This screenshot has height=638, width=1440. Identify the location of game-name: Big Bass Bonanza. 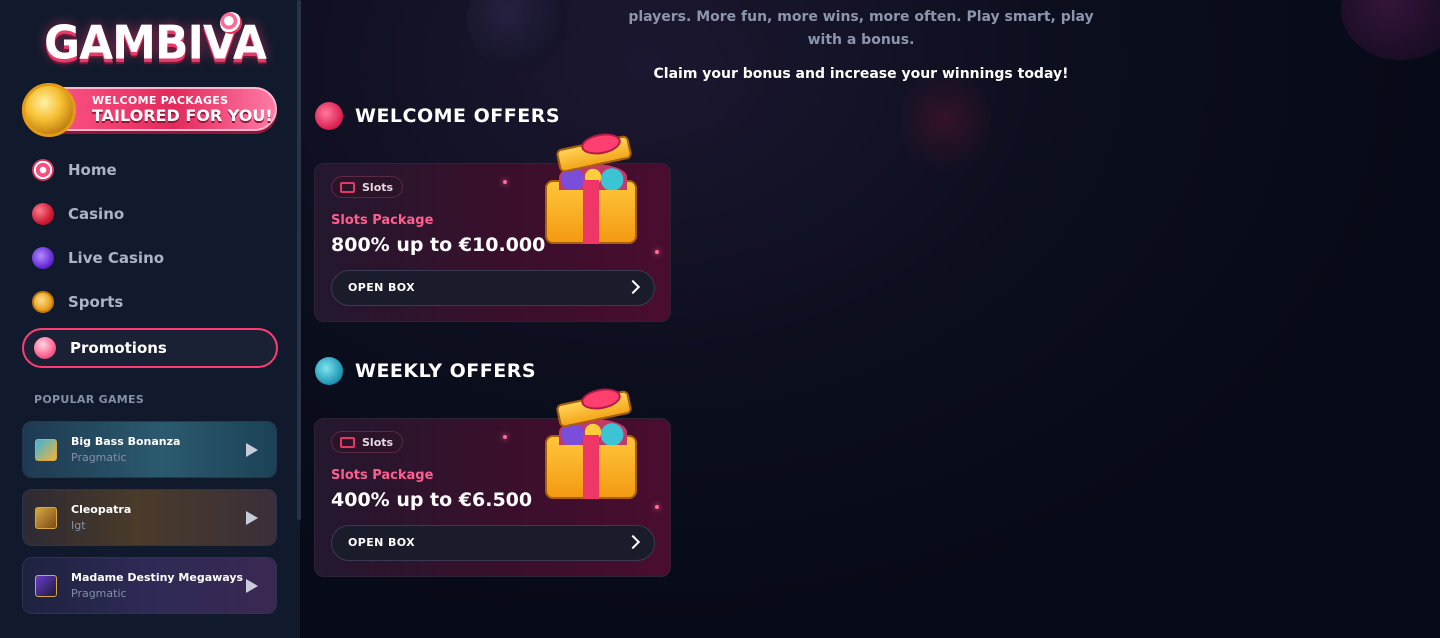
(126, 441).